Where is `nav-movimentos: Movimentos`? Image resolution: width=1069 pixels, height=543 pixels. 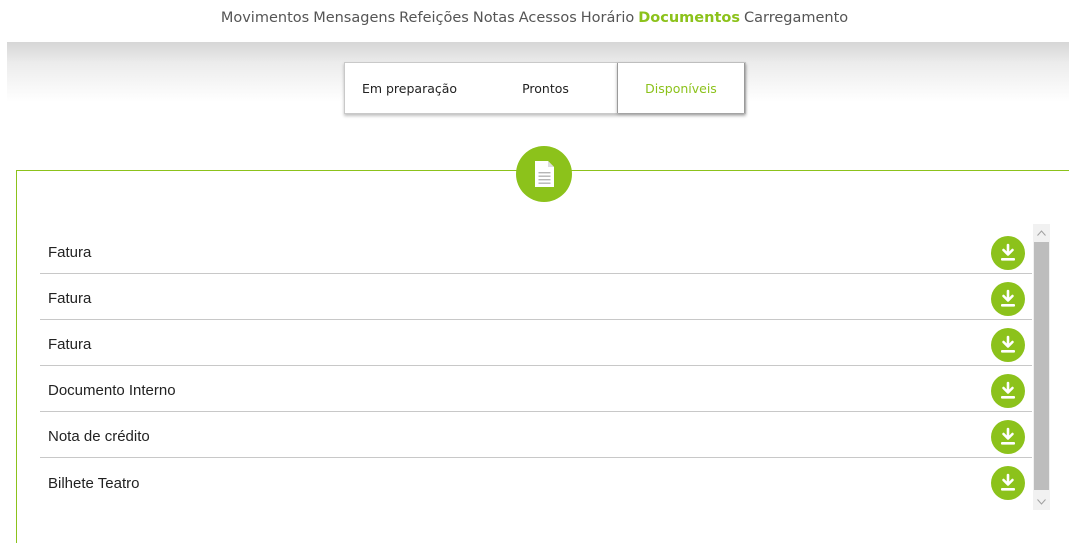 nav-movimentos: Movimentos is located at coordinates (265, 18).